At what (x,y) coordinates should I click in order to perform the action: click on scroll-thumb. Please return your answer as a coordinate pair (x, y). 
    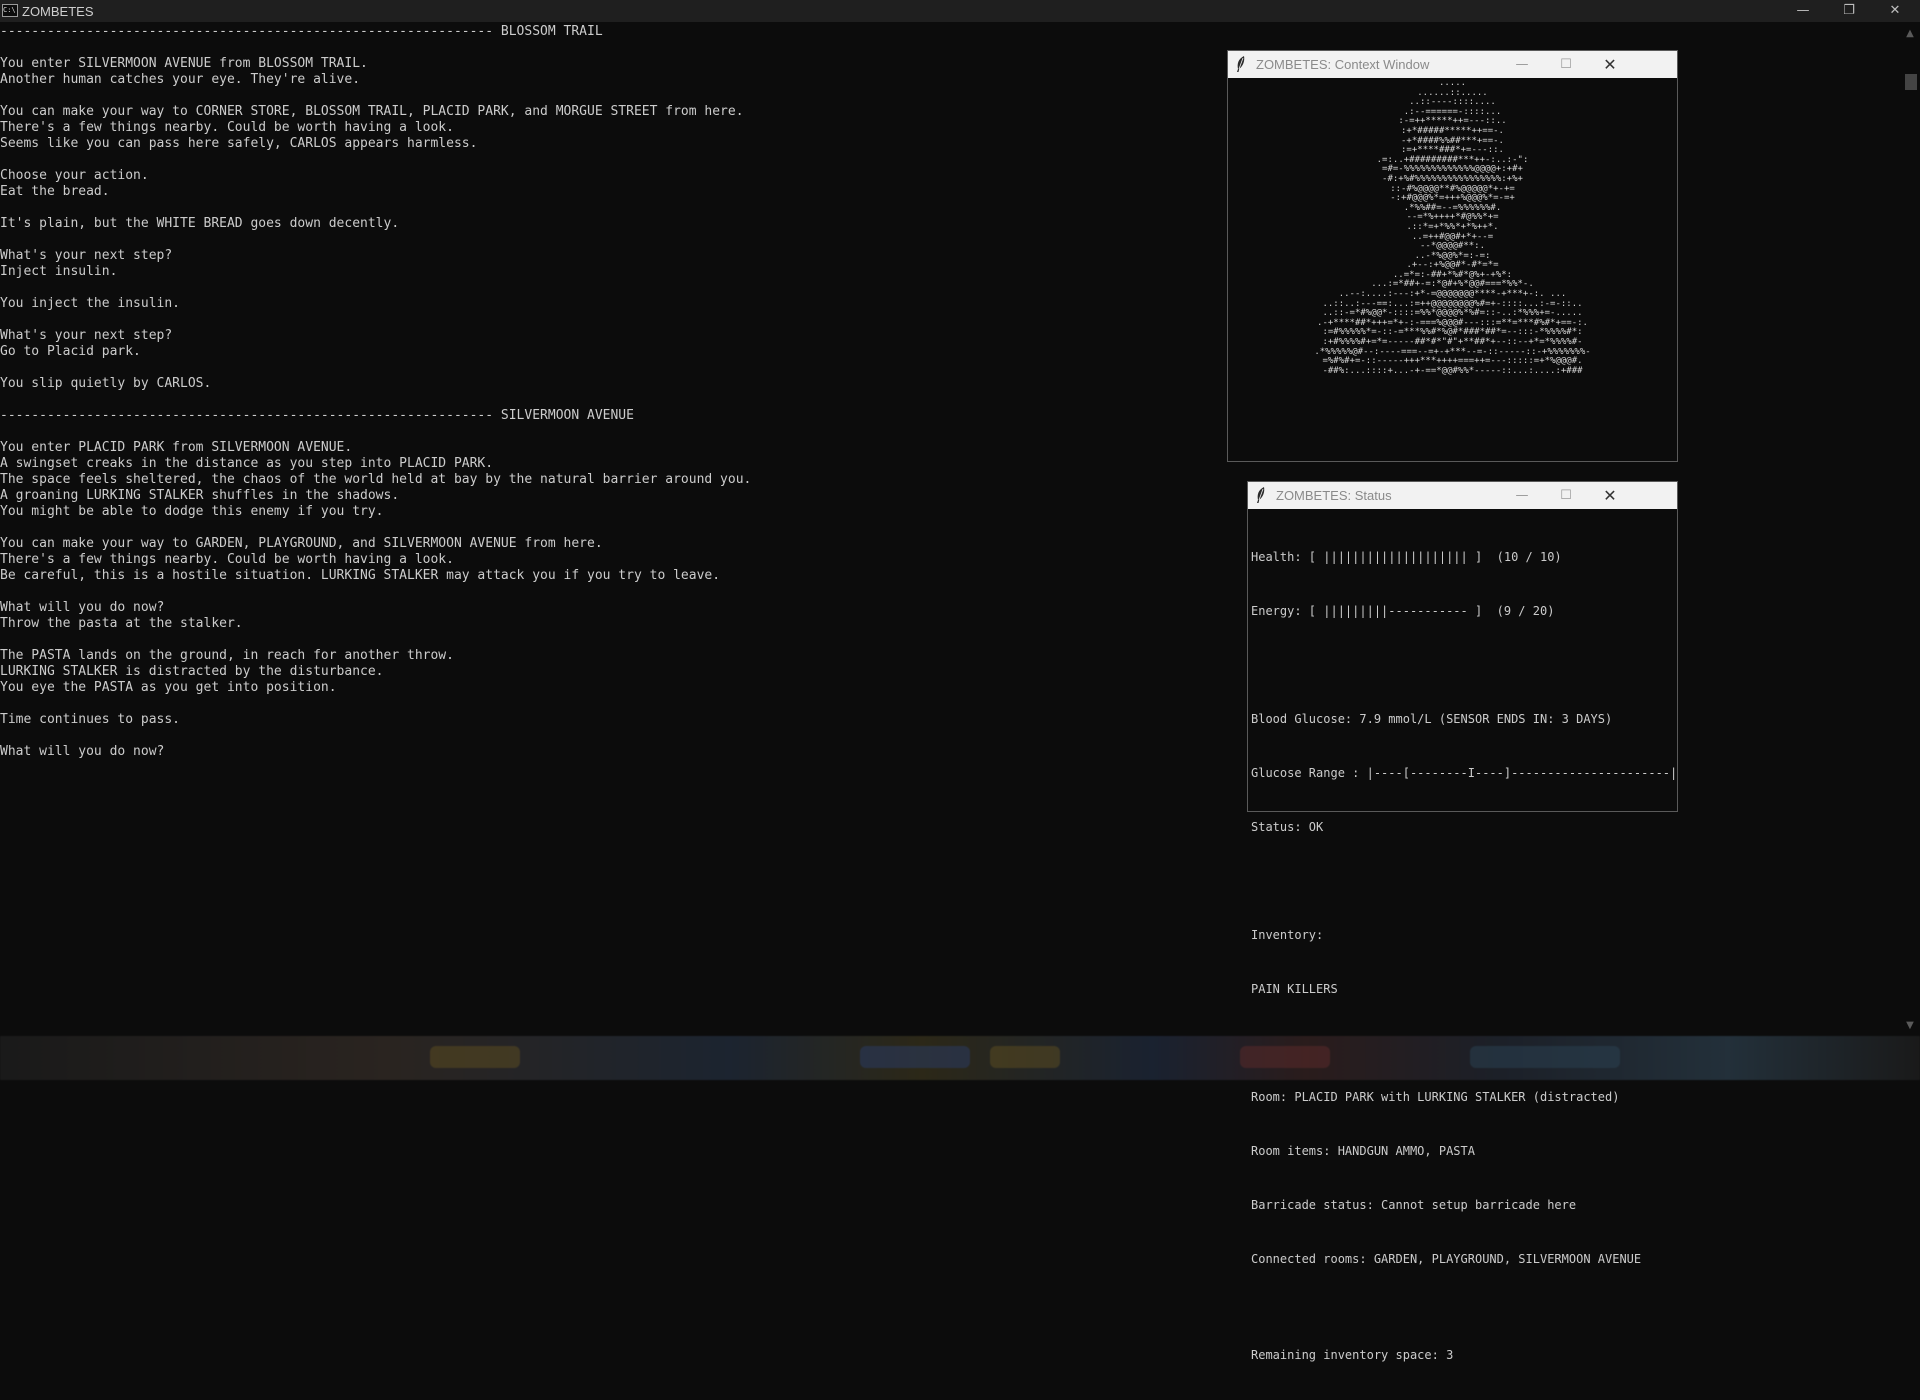
    Looking at the image, I should click on (1911, 82).